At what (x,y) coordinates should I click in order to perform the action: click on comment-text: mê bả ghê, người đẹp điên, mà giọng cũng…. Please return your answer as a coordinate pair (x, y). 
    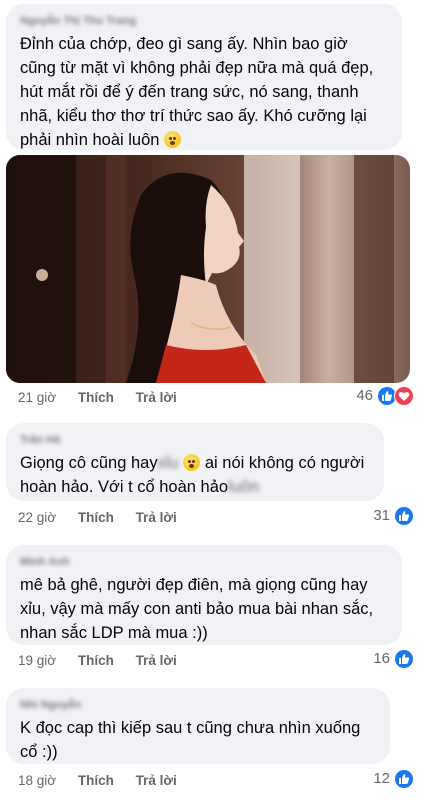
    Looking at the image, I should click on (197, 609).